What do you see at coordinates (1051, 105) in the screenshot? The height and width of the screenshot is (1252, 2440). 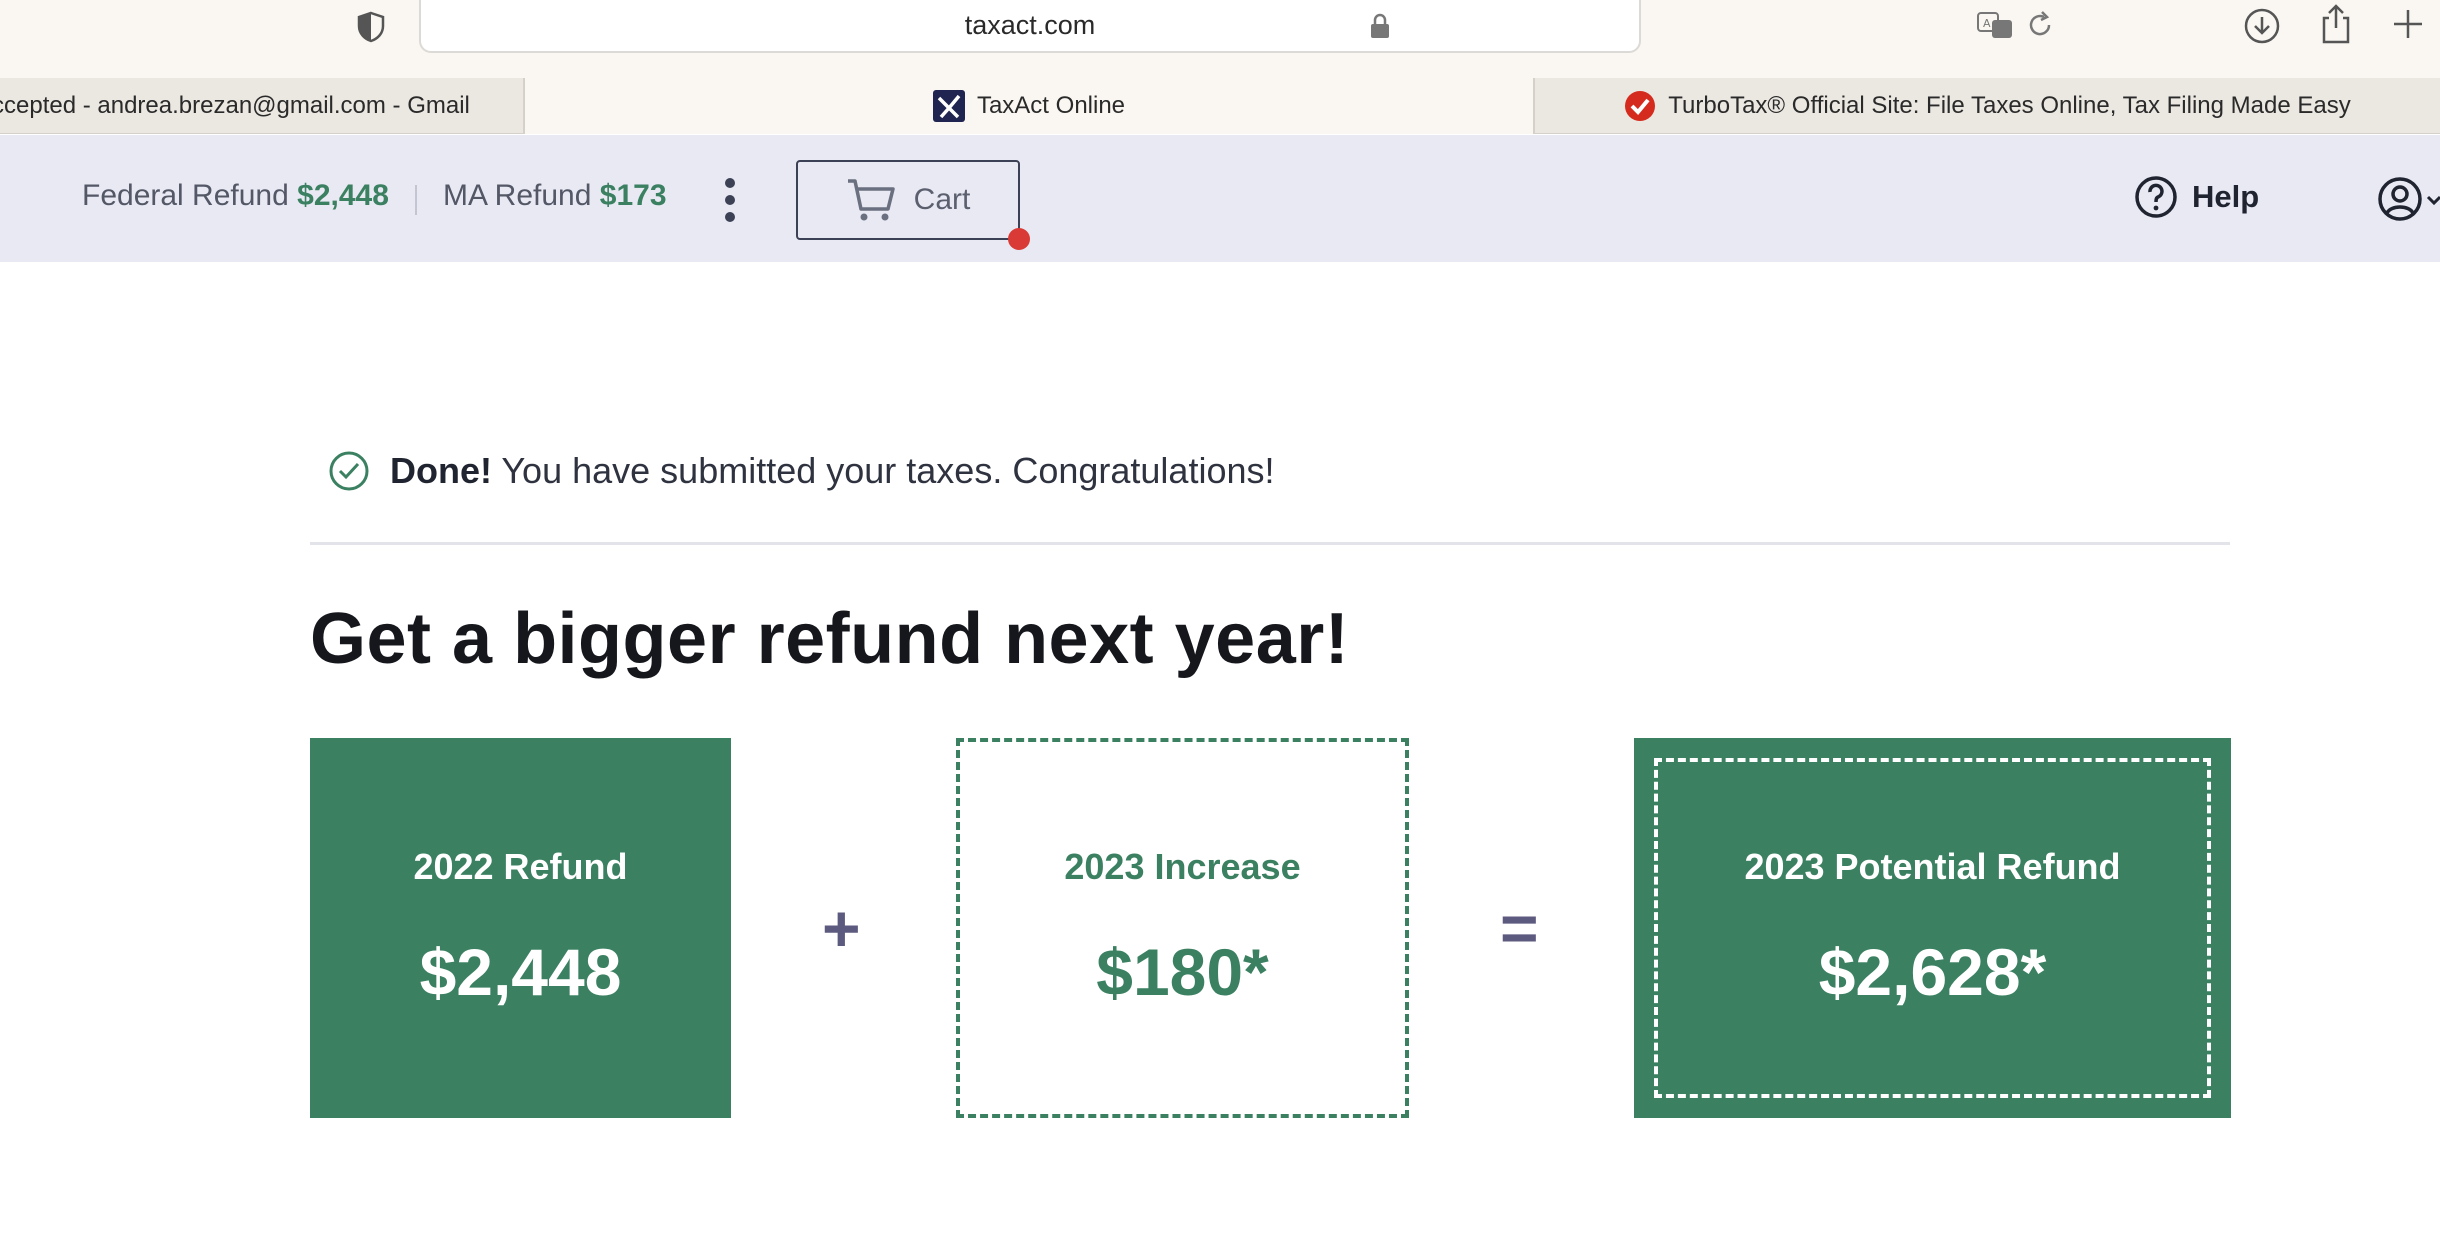 I see `tab-taxact-label: TaxAct Online` at bounding box center [1051, 105].